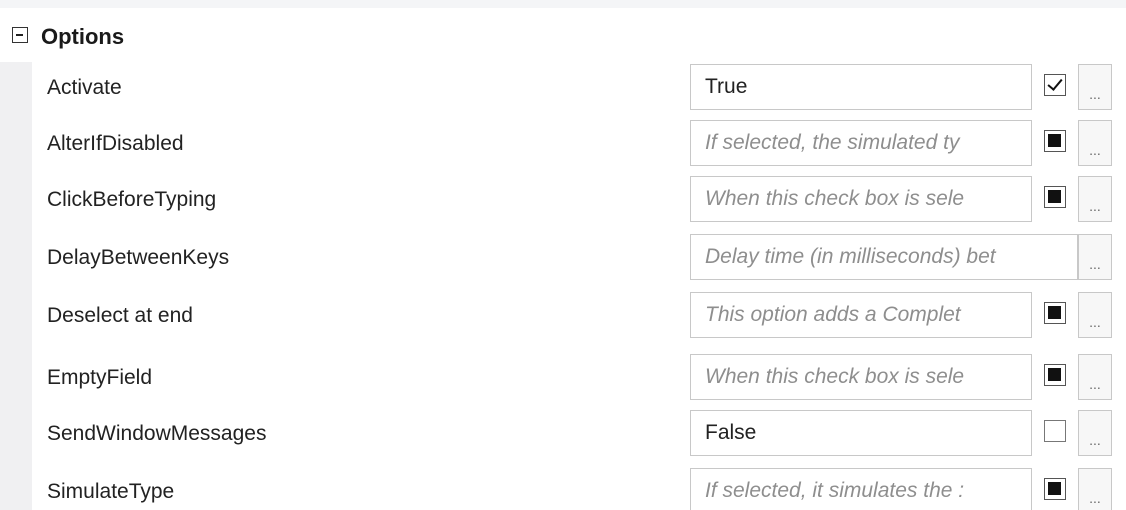 The image size is (1126, 510). I want to click on category-label: Options, so click(83, 36).